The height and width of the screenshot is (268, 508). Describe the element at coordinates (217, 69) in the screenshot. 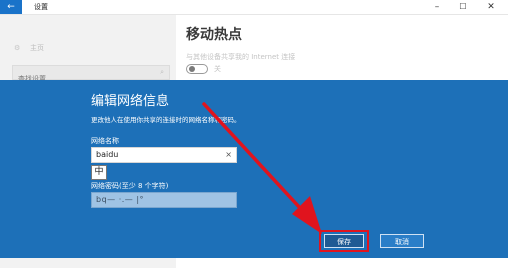

I see `toggle-state-label: 关` at that location.